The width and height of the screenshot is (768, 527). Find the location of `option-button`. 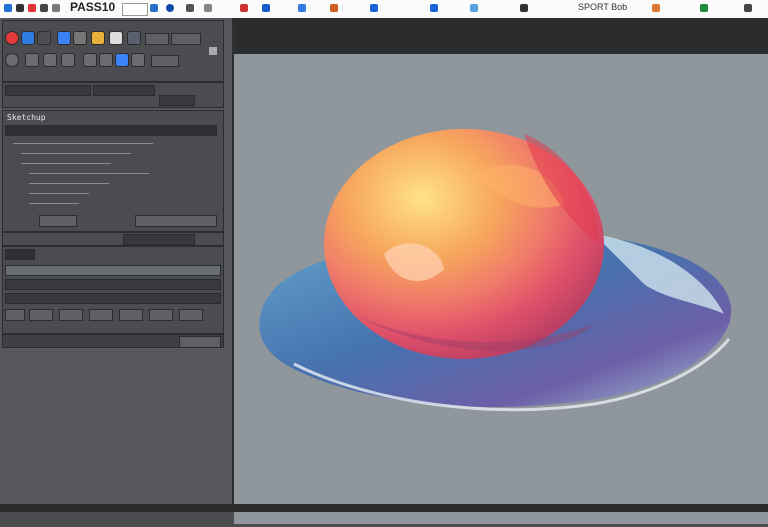

option-button is located at coordinates (157, 39).